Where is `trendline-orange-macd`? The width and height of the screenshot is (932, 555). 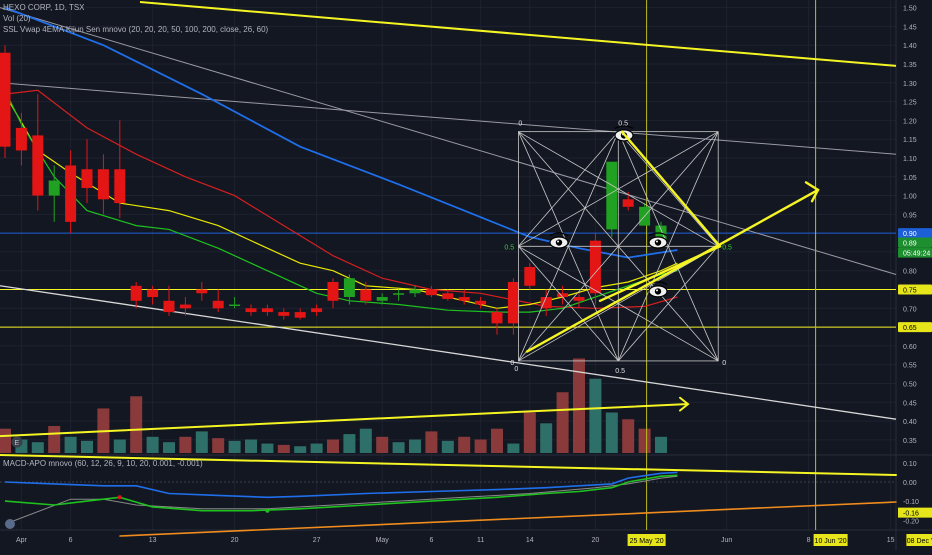
trendline-orange-macd is located at coordinates (508, 519).